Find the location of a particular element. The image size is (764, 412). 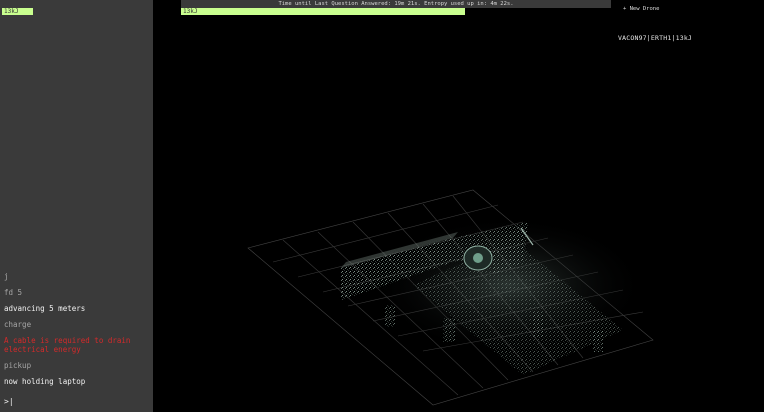

energy-bar-mini: 13kJ is located at coordinates (17, 11).